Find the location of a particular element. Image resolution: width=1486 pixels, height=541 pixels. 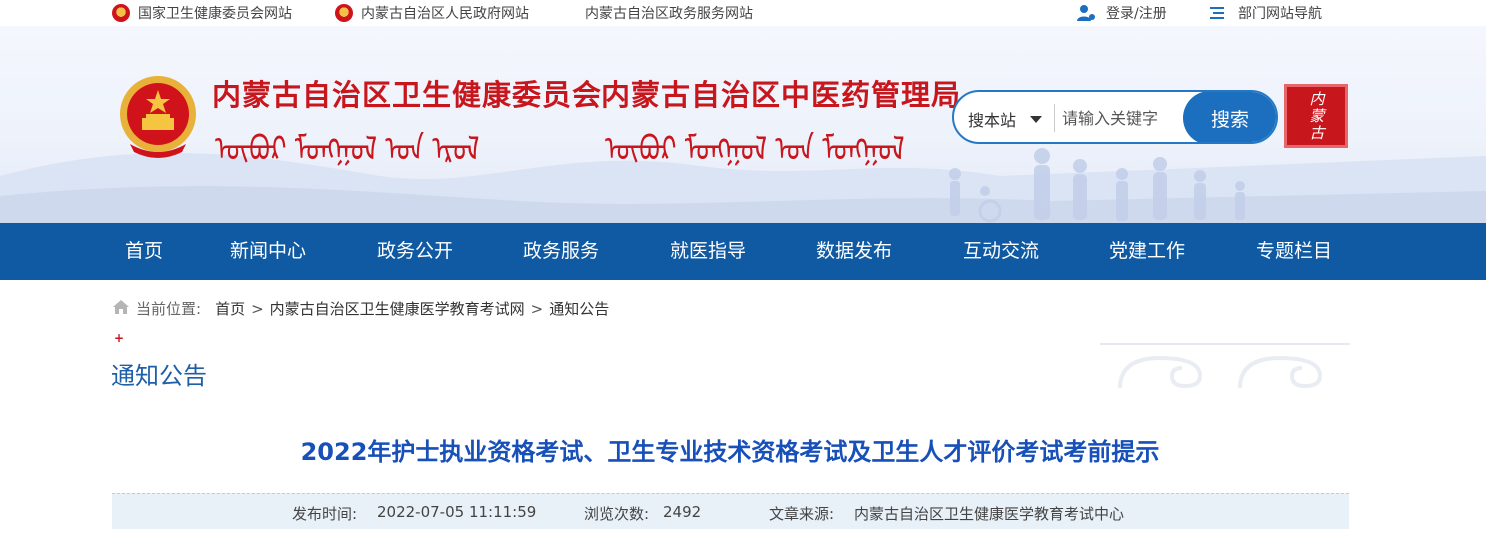

link-gov-label: 内蒙古自治区人民政府网站 is located at coordinates (445, 14).